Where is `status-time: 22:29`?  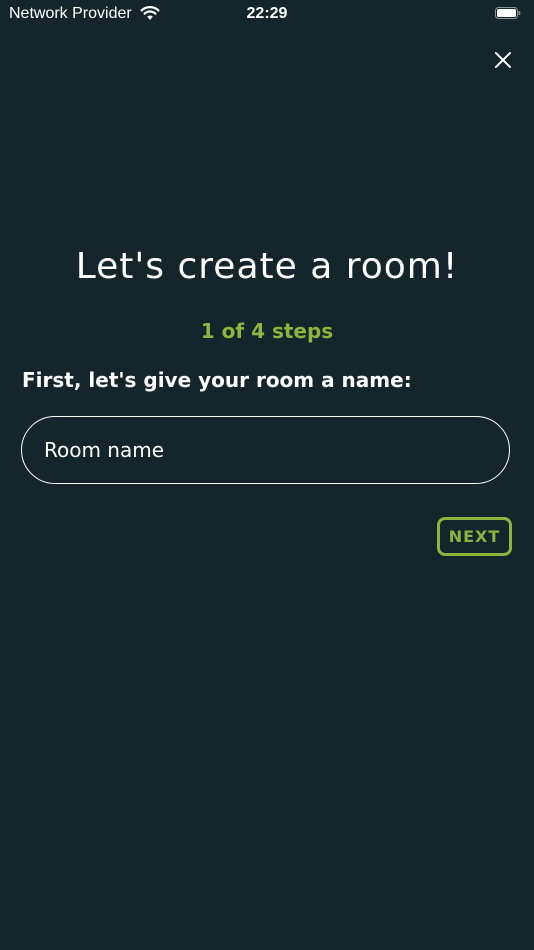
status-time: 22:29 is located at coordinates (267, 13).